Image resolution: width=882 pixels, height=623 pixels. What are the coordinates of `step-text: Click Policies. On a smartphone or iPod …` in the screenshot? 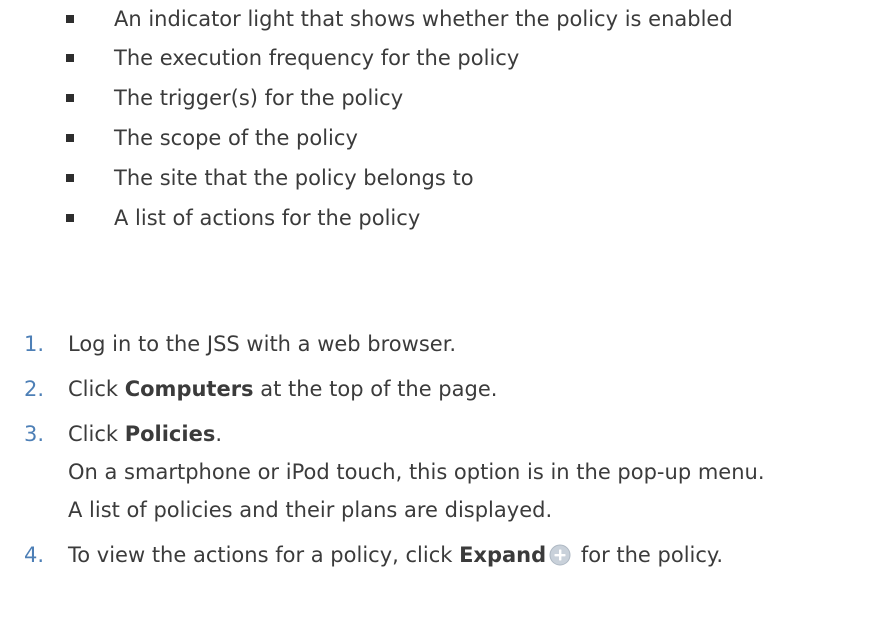 It's located at (416, 472).